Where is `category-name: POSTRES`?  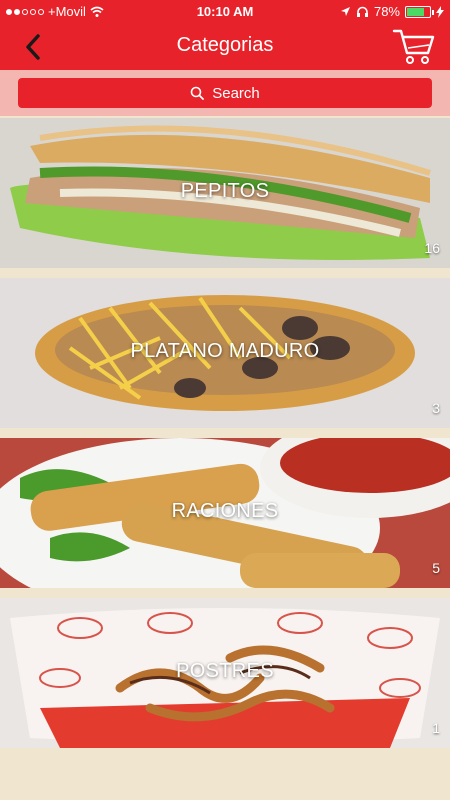 category-name: POSTRES is located at coordinates (225, 671).